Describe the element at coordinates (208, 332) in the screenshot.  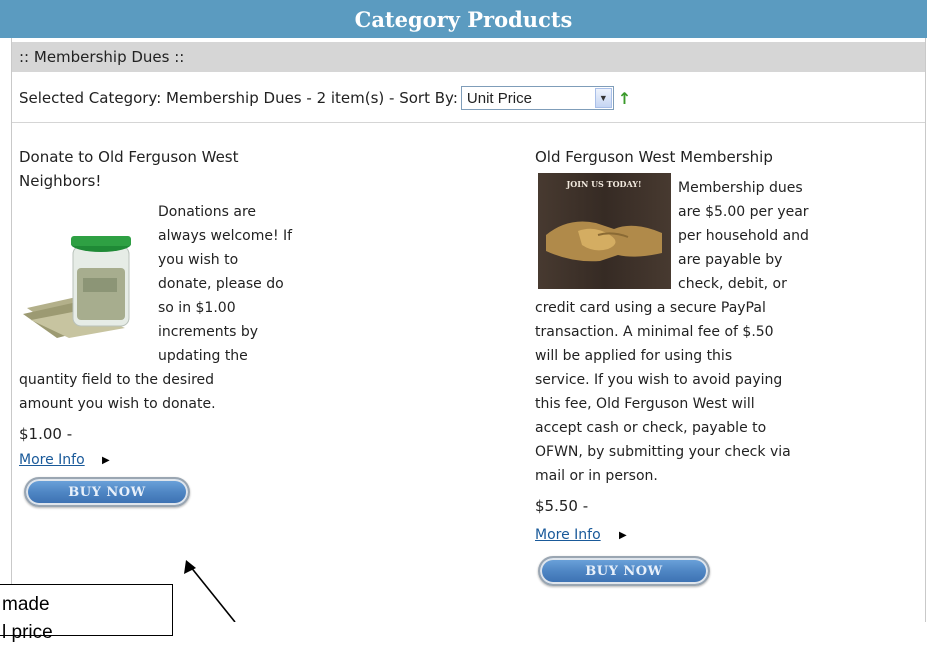
I see `product-description-line: increments by` at that location.